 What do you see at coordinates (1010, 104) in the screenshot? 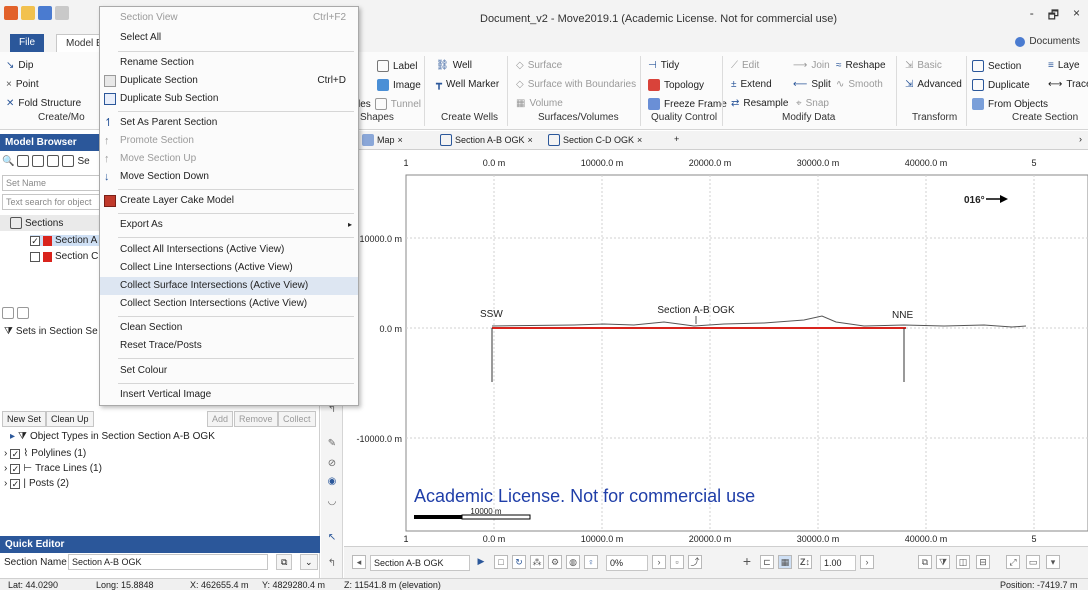
I see `from-objects-button: From Objects` at bounding box center [1010, 104].